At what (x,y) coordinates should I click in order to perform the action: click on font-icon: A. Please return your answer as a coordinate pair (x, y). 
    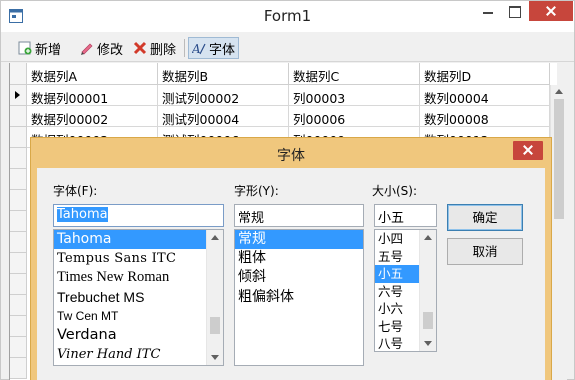
    Looking at the image, I should click on (199, 48).